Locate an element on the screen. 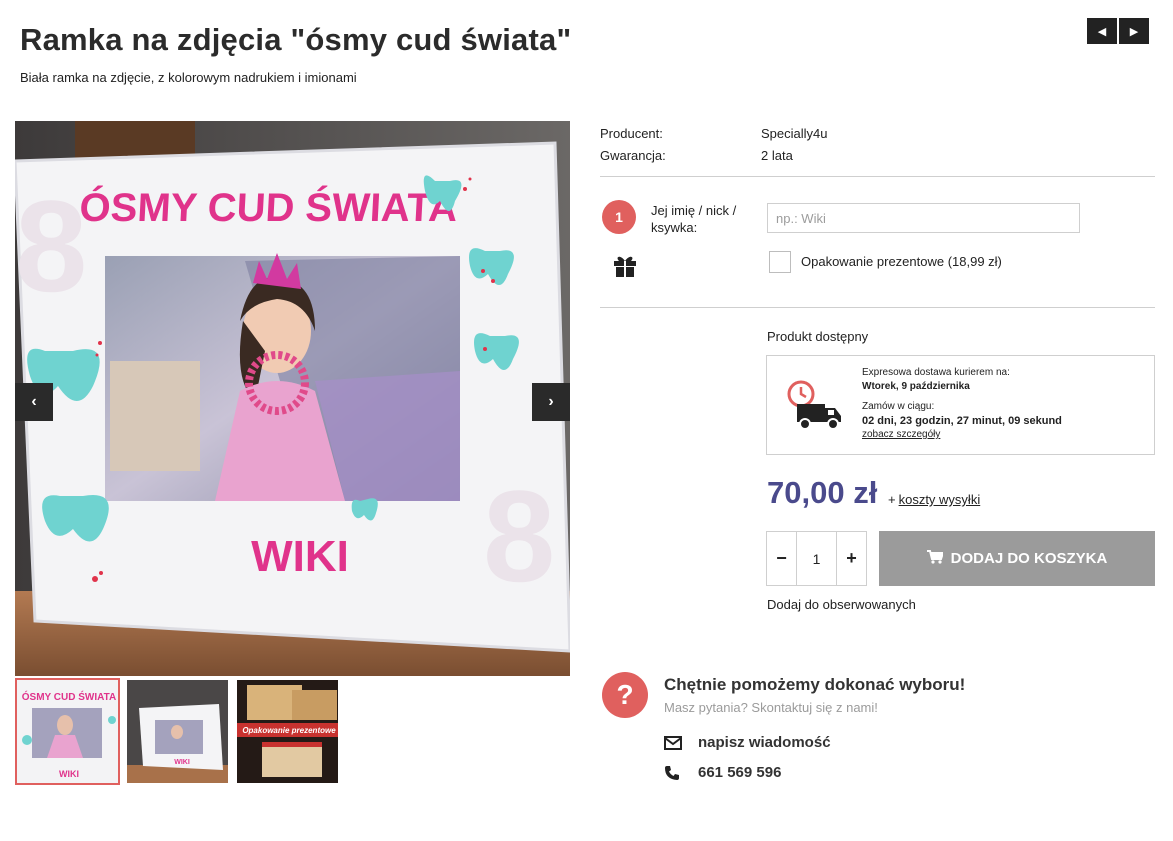  step-badge: 1 is located at coordinates (619, 217).